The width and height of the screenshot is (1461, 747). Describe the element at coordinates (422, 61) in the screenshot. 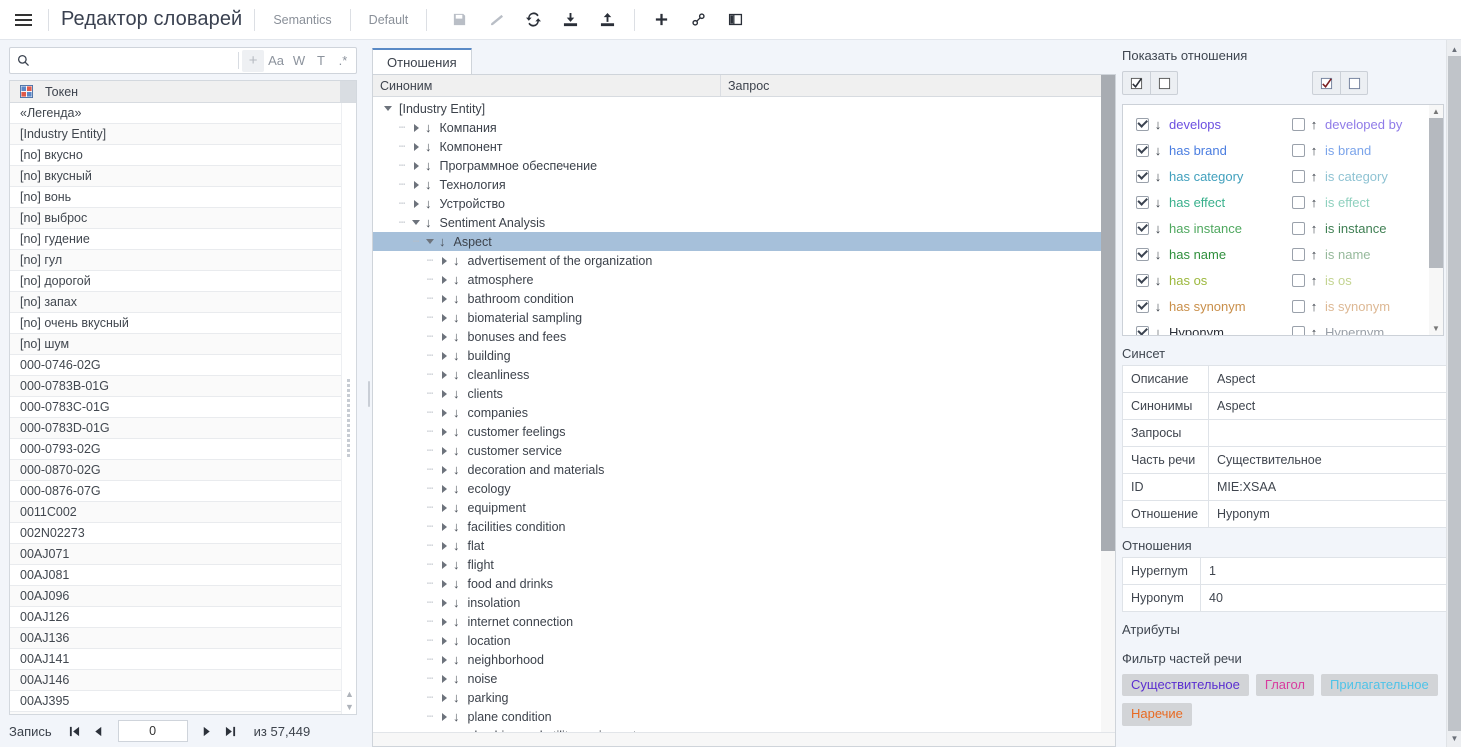

I see `tab-relations: Отношения` at that location.